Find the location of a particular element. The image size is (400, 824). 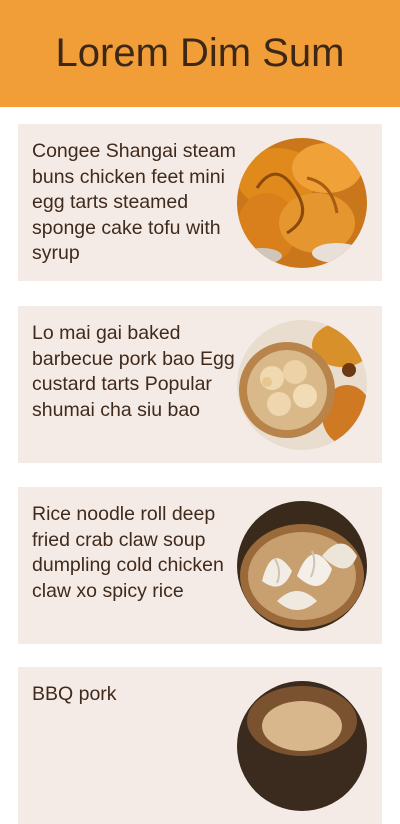

app-header: Lorem Dim Sum is located at coordinates (200, 53).